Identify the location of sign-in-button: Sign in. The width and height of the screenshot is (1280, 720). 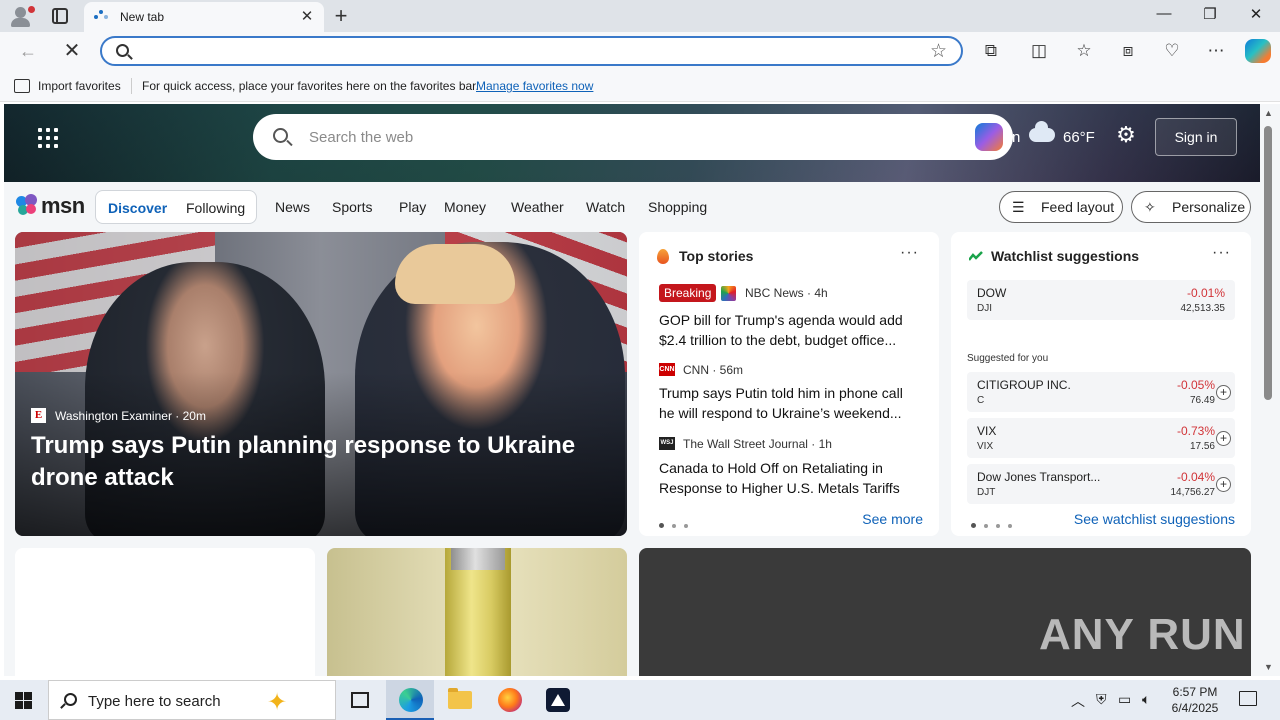
(1196, 137).